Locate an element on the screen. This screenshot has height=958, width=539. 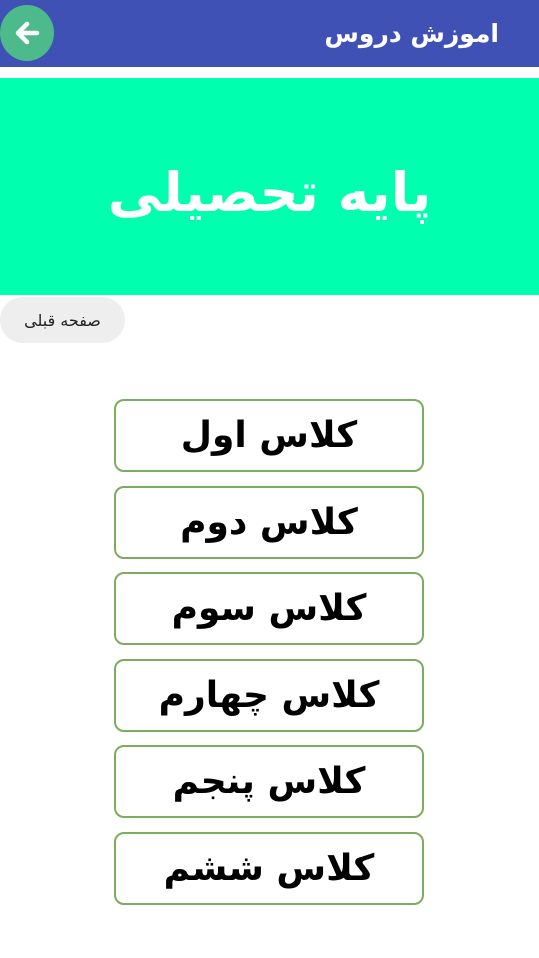
class-label: کلاس چهارم is located at coordinates (269, 695).